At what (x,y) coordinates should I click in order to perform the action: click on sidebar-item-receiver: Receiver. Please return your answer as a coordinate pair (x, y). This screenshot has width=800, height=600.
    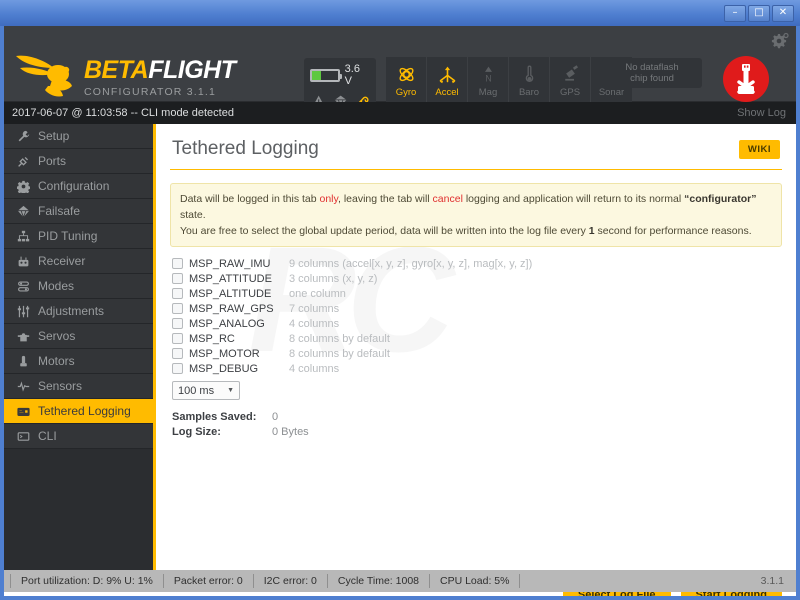
    Looking at the image, I should click on (78, 261).